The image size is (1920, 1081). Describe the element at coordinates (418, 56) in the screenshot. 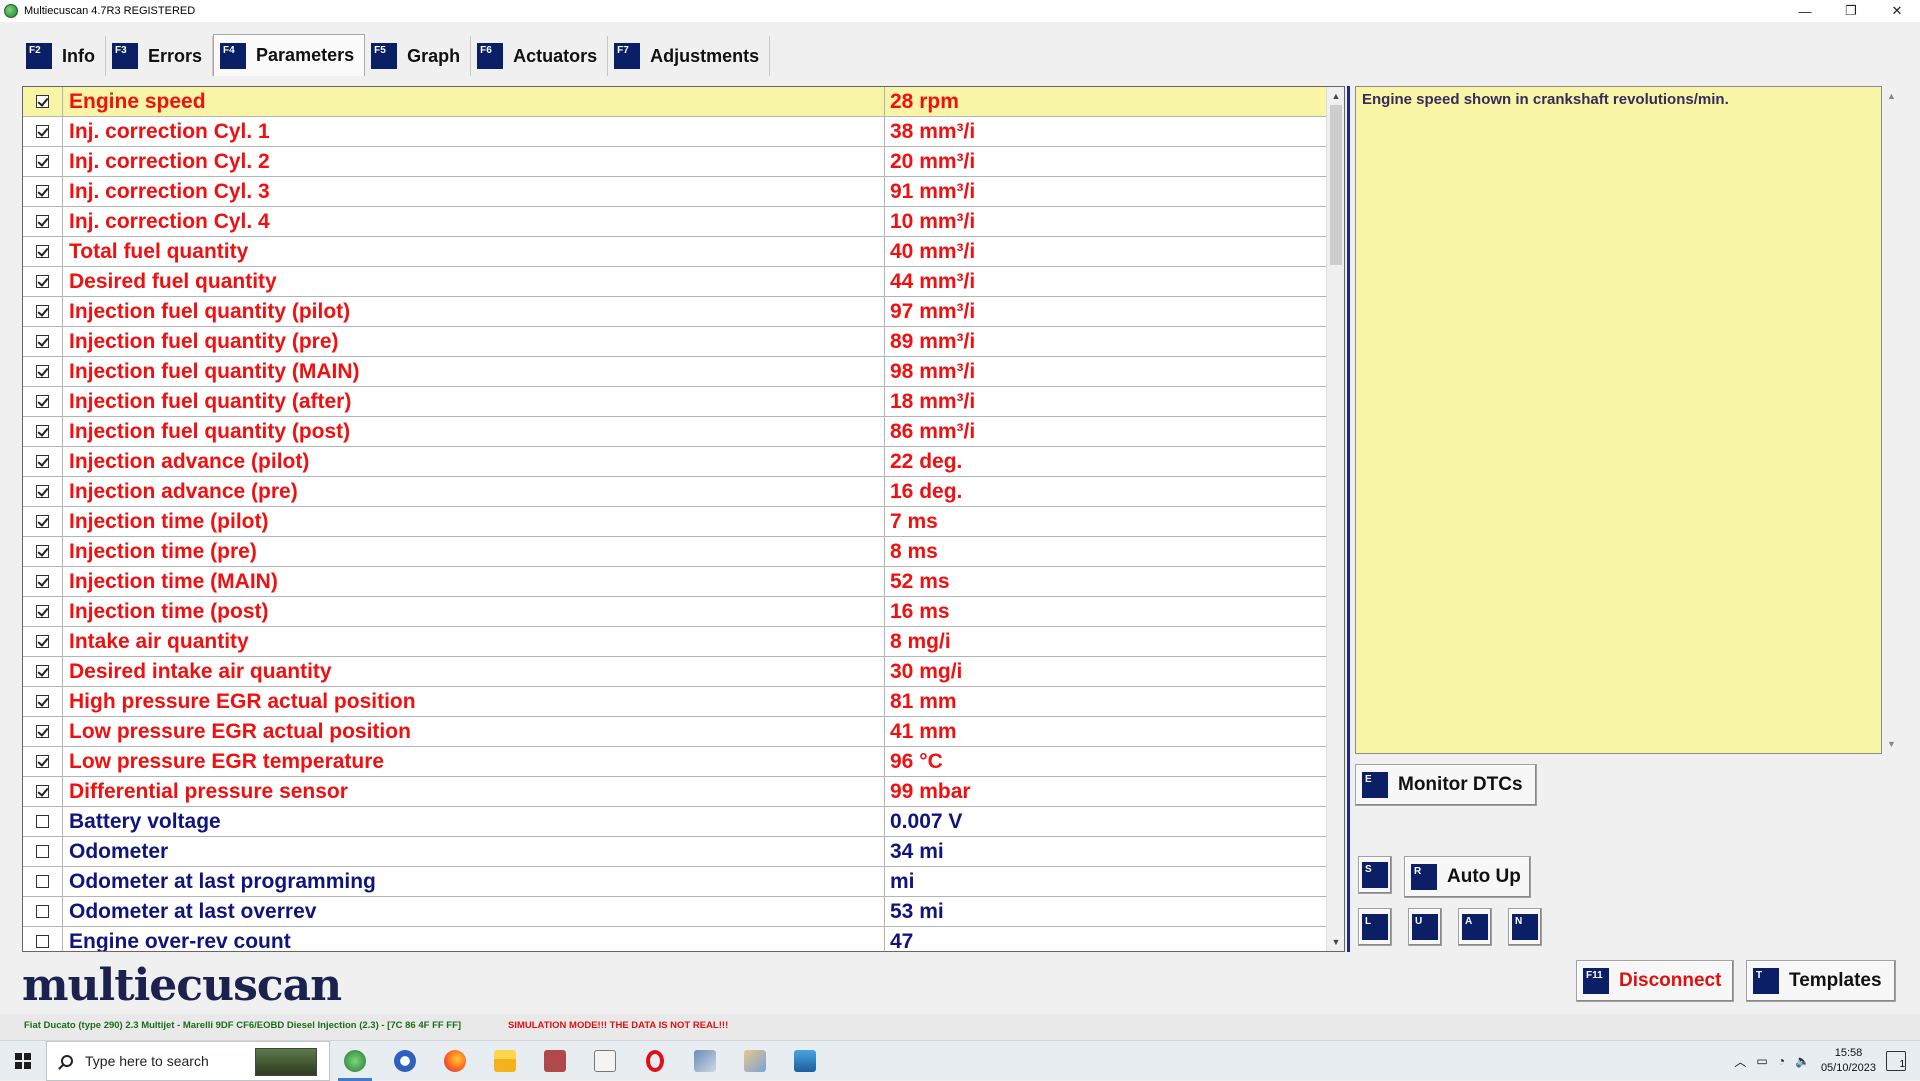

I see `tab-graph: F5 Graph` at that location.